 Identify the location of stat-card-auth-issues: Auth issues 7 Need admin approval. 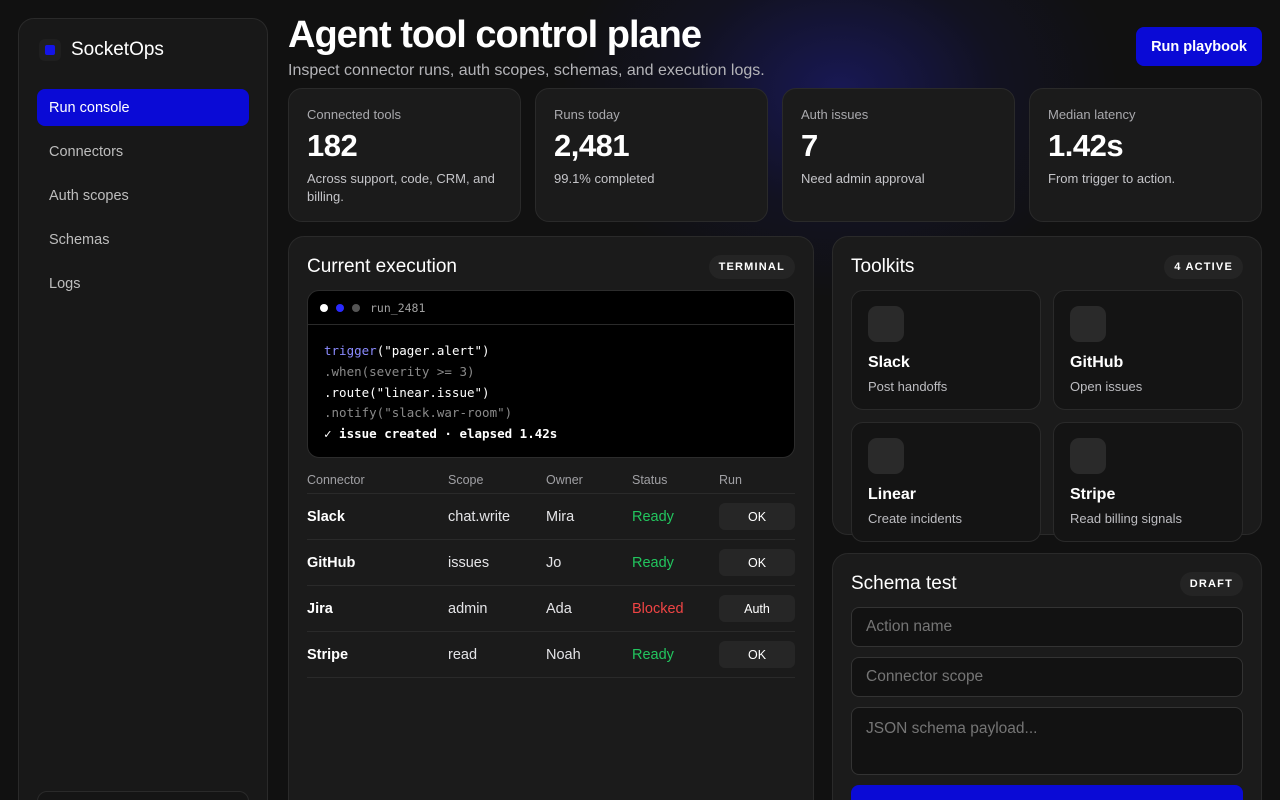
(898, 155).